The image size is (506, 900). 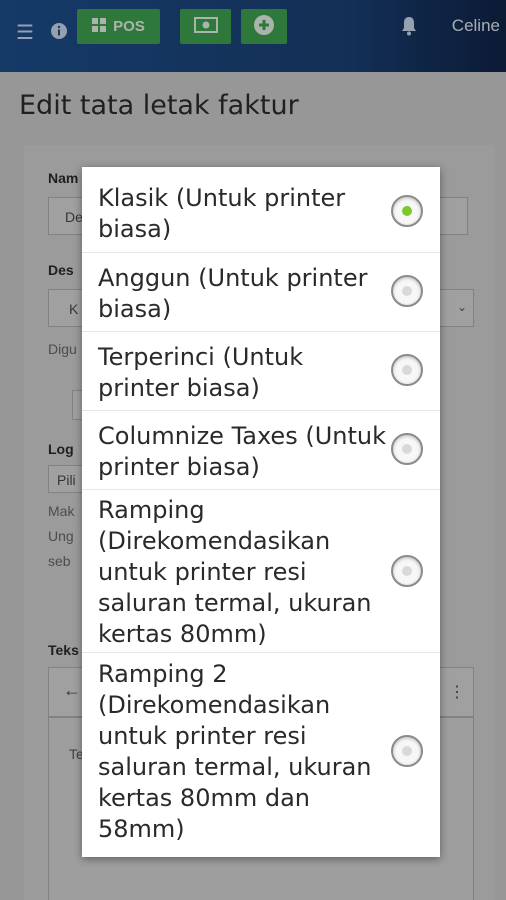 I want to click on option-klasik: Klasik (Untuk printer biasa), so click(x=261, y=210).